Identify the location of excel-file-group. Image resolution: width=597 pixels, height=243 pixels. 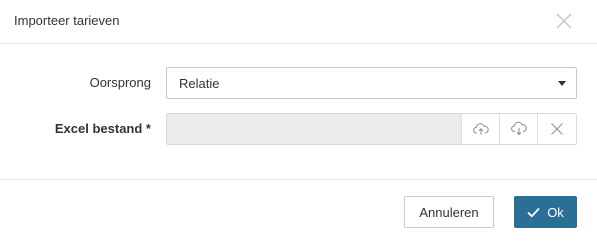
(371, 129).